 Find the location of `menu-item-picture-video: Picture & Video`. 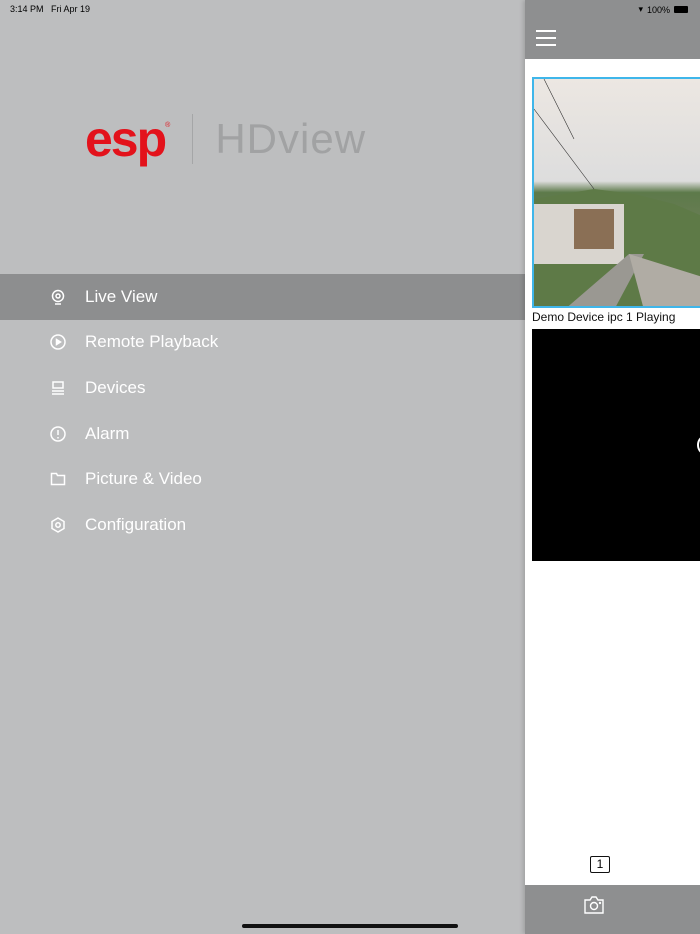

menu-item-picture-video: Picture & Video is located at coordinates (262, 479).